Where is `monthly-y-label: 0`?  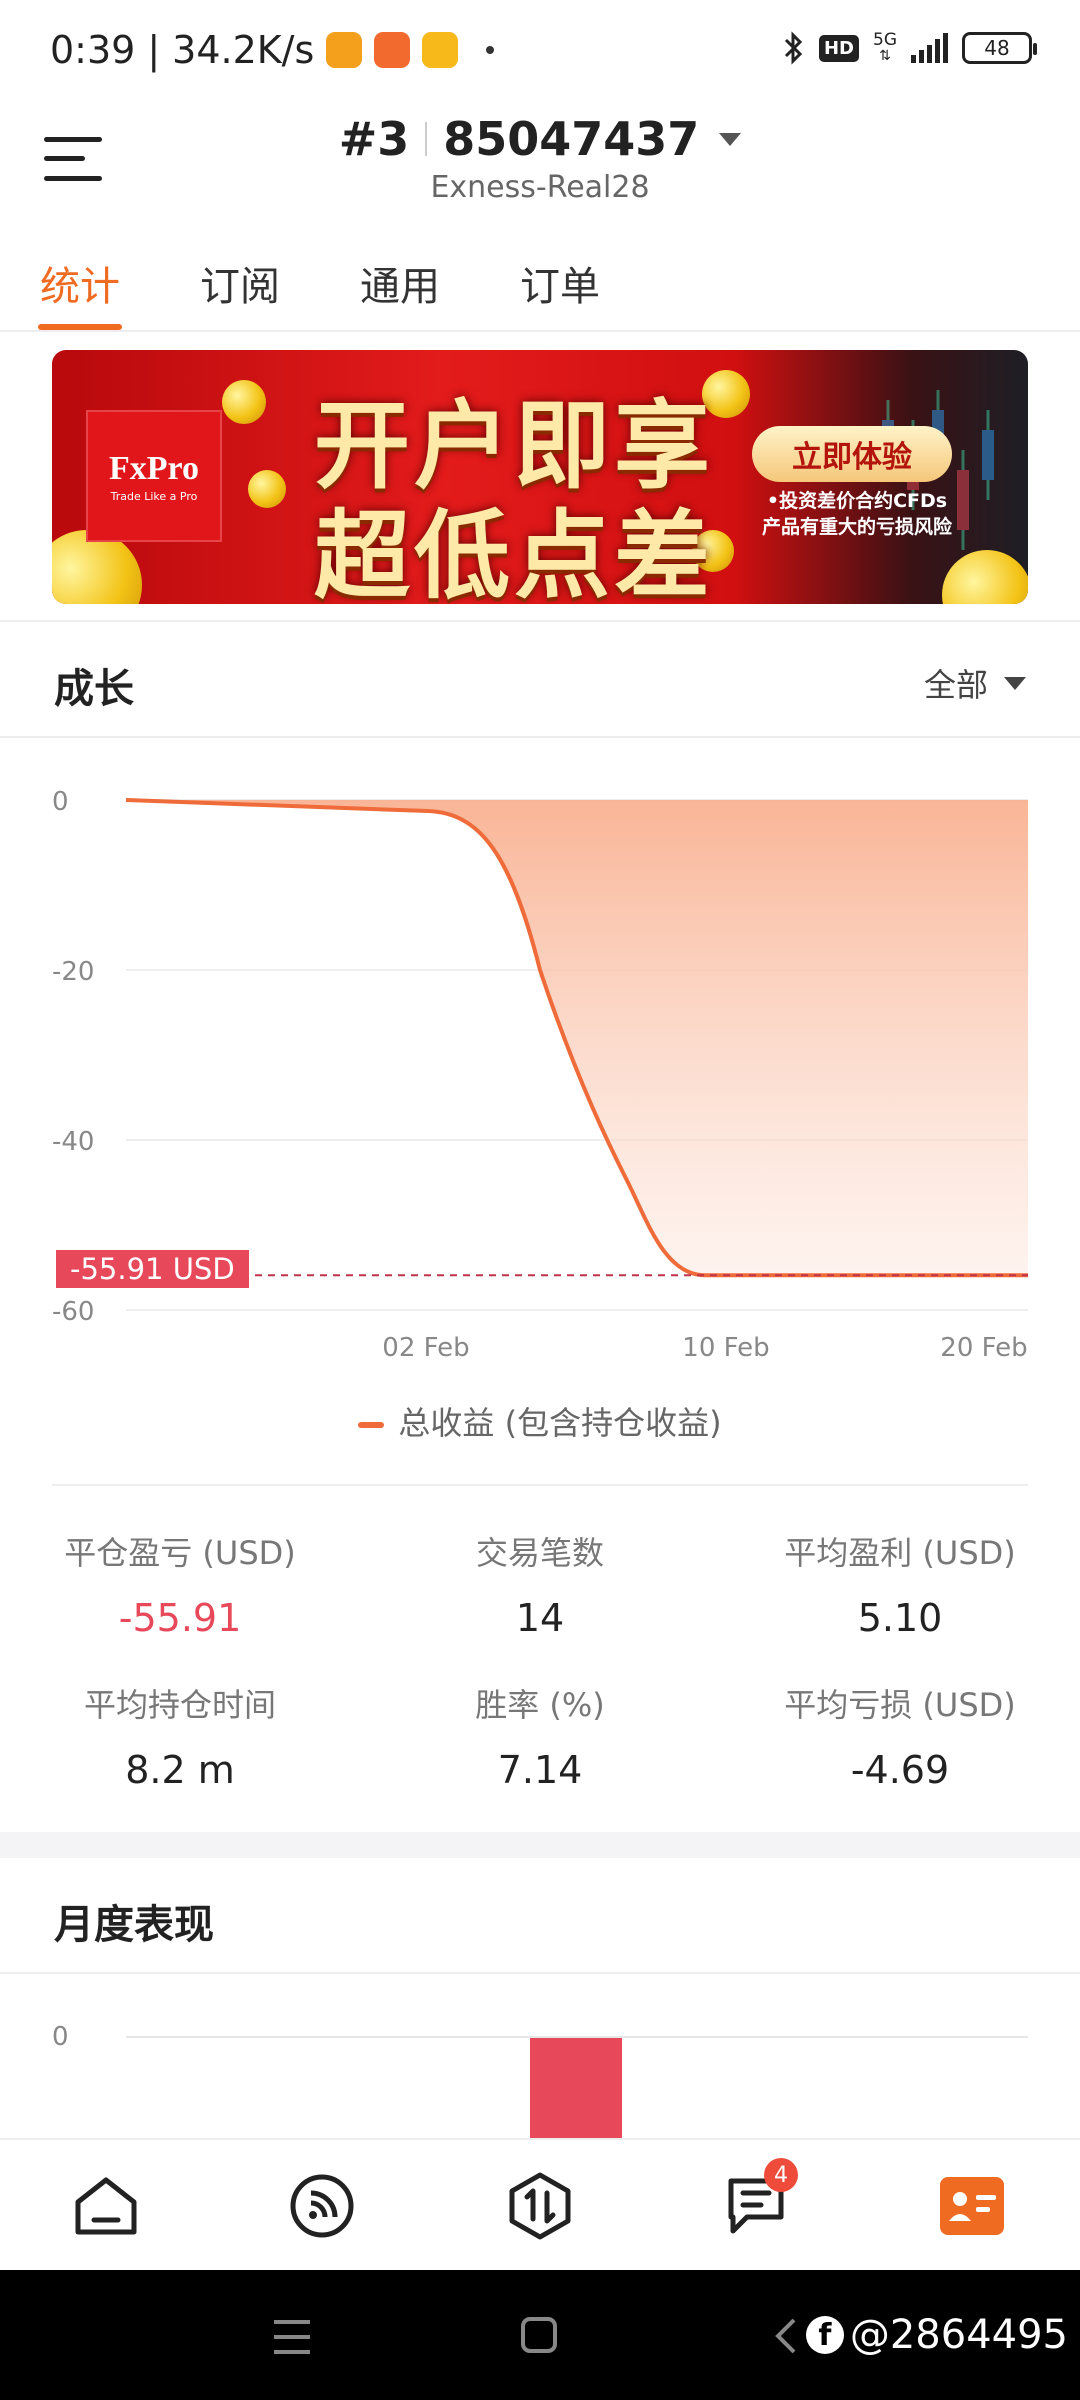
monthly-y-label: 0 is located at coordinates (60, 2037).